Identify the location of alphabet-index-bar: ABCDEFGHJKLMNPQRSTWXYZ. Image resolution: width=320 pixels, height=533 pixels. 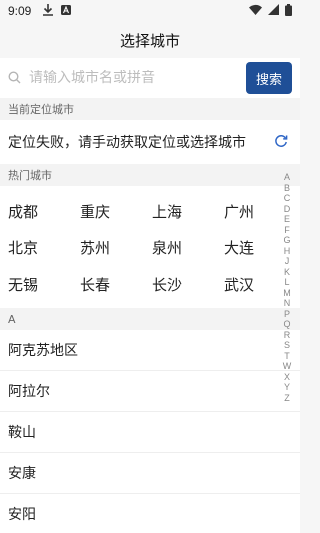
(287, 287).